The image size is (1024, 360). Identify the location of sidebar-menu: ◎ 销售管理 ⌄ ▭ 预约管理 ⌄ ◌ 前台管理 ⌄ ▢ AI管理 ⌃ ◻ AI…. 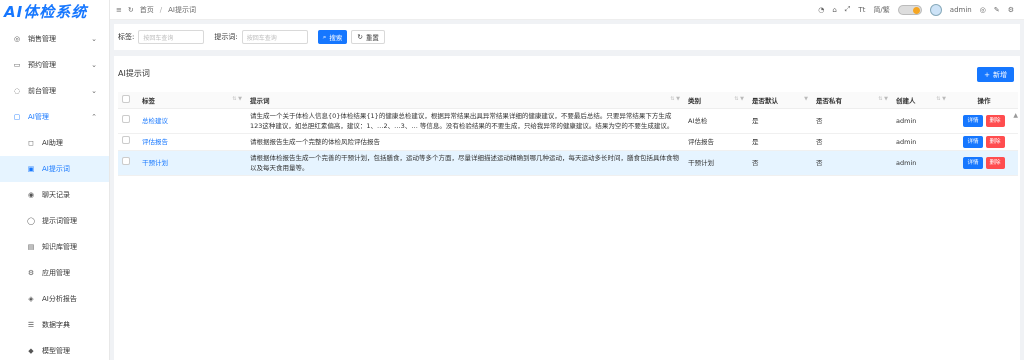
(54, 193).